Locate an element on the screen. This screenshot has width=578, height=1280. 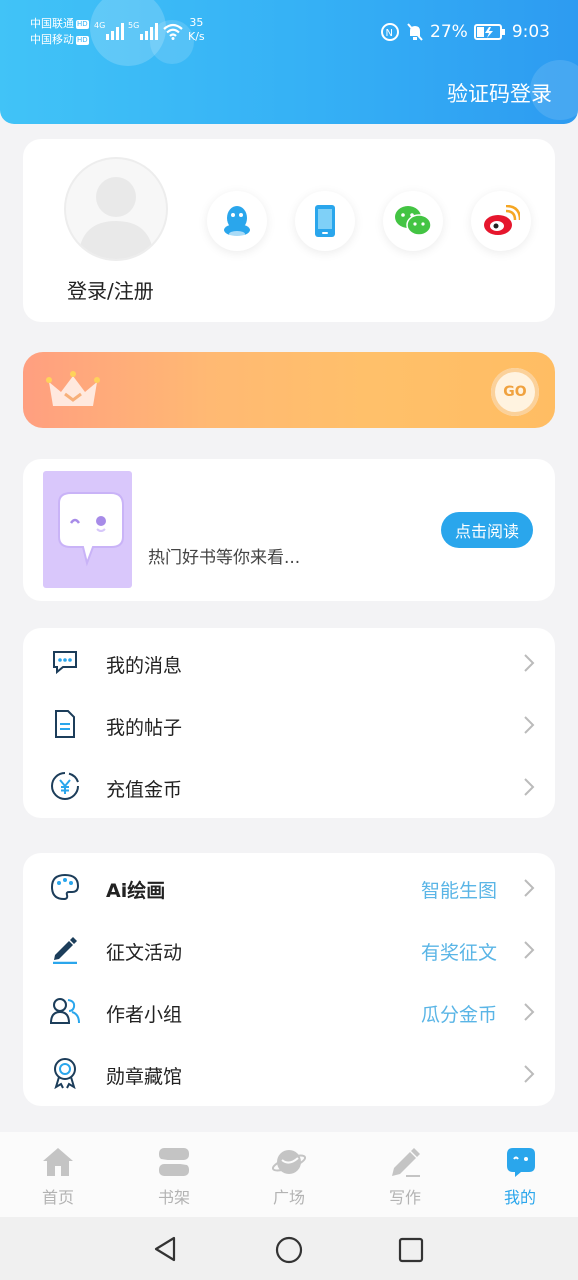
weibo-icon is located at coordinates (502, 220).